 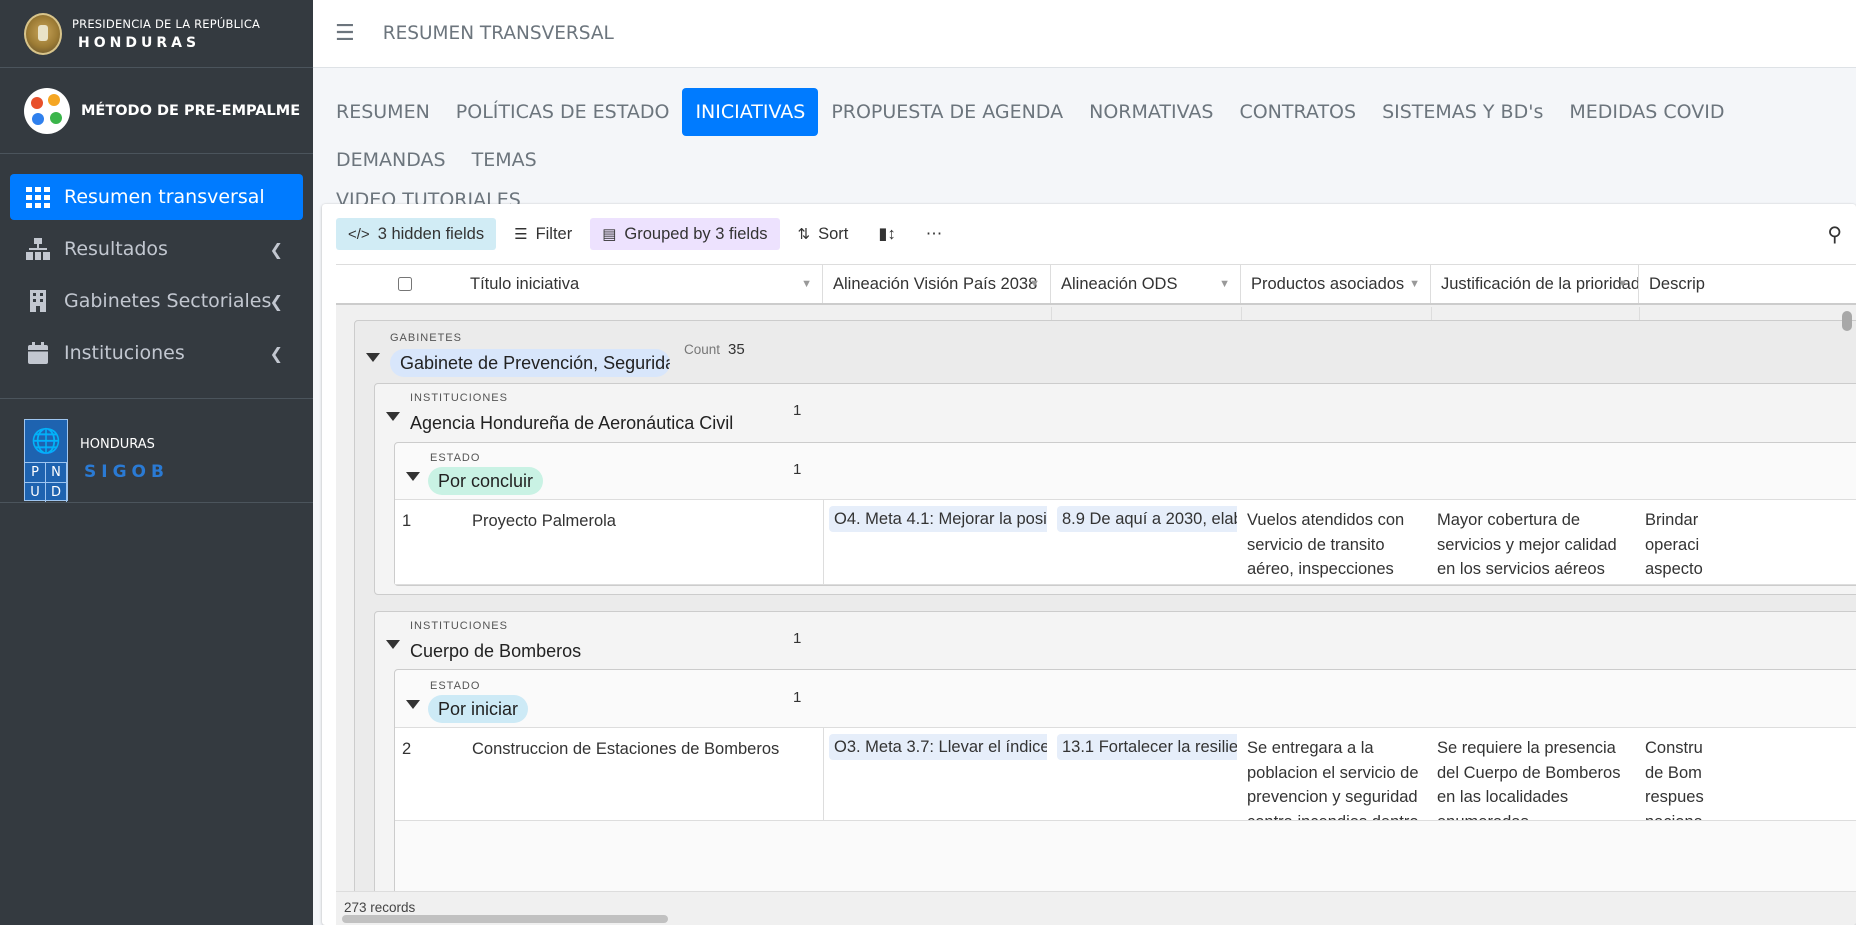 What do you see at coordinates (276, 353) in the screenshot?
I see `chevron-left-icon: ❮` at bounding box center [276, 353].